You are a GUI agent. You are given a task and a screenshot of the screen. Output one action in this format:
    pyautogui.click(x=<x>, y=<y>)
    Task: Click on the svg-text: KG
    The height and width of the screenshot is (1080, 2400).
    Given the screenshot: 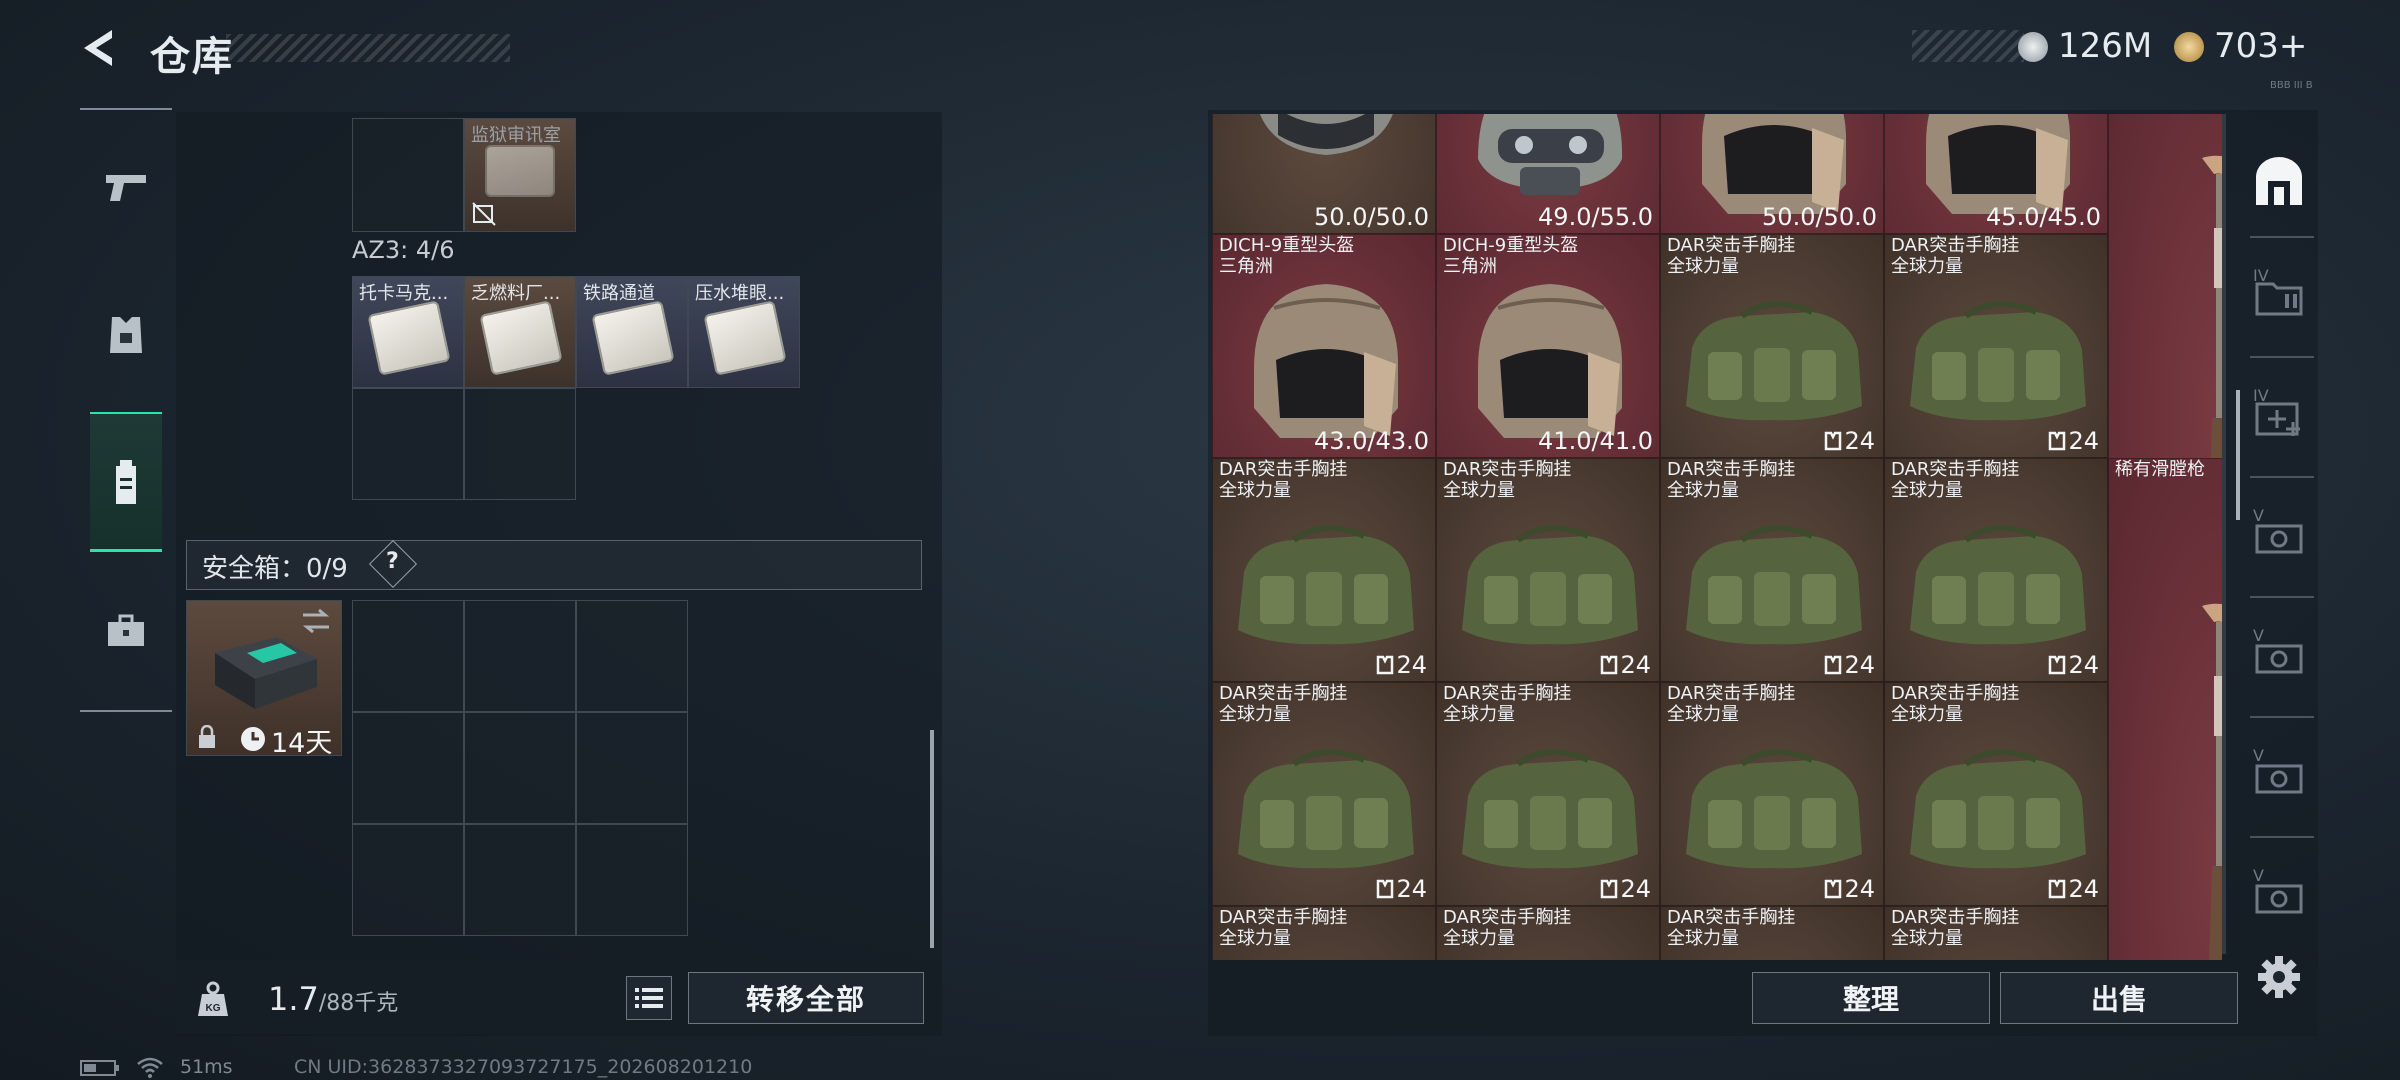 What is the action you would take?
    pyautogui.click(x=213, y=1008)
    